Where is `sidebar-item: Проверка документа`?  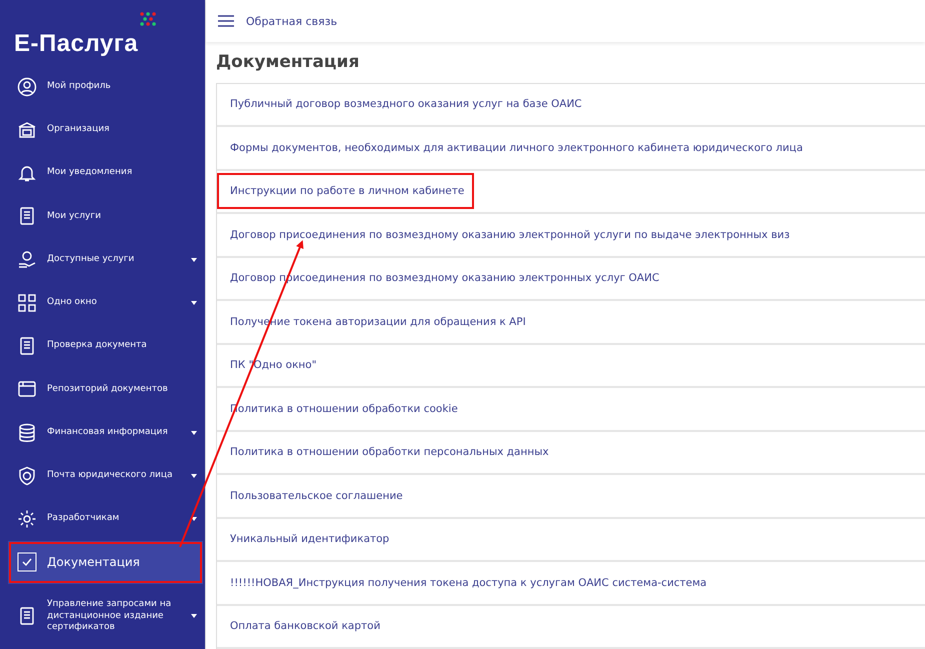
sidebar-item: Проверка документа is located at coordinates (102, 346).